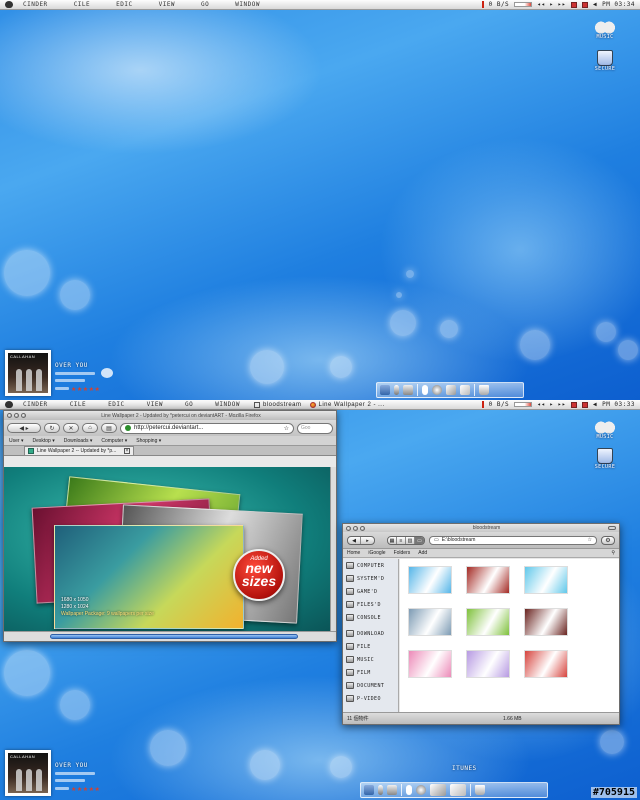 This screenshot has width=640, height=800. What do you see at coordinates (370, 633) in the screenshot?
I see `sidebar-item-download: DOWNLOAD` at bounding box center [370, 633].